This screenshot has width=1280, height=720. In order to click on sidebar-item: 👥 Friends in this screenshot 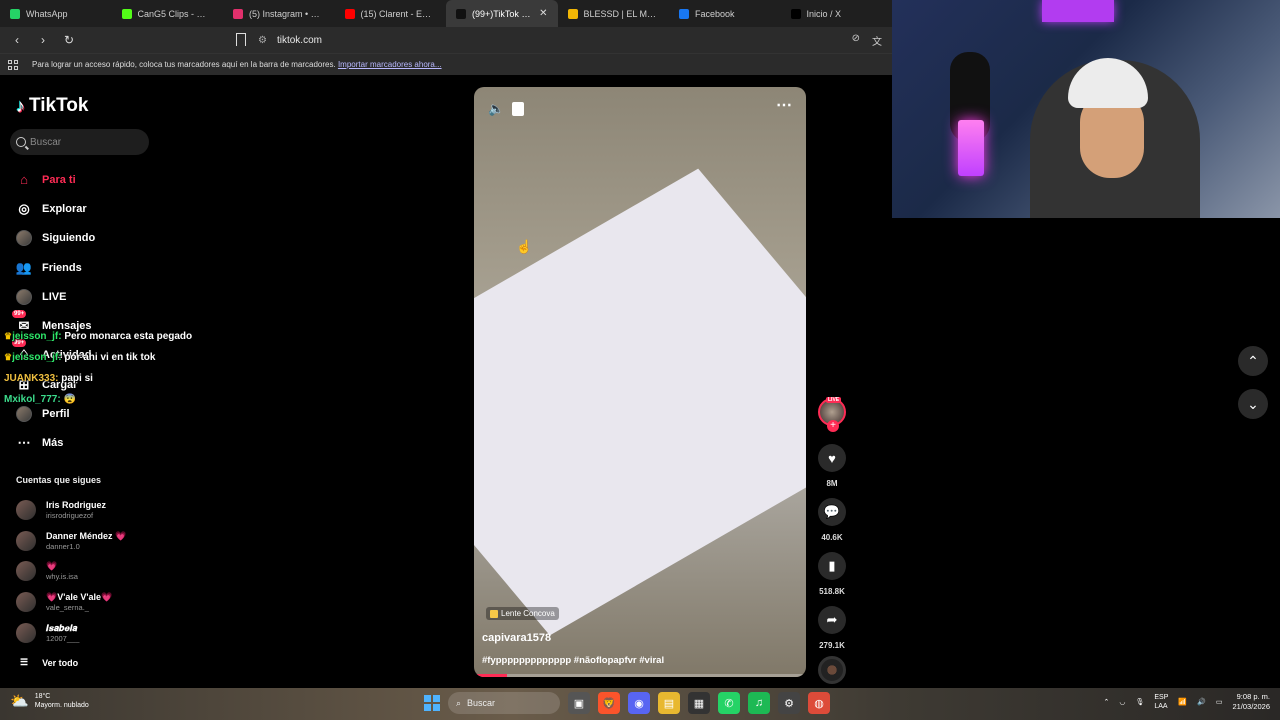, I will do `click(116, 267)`.